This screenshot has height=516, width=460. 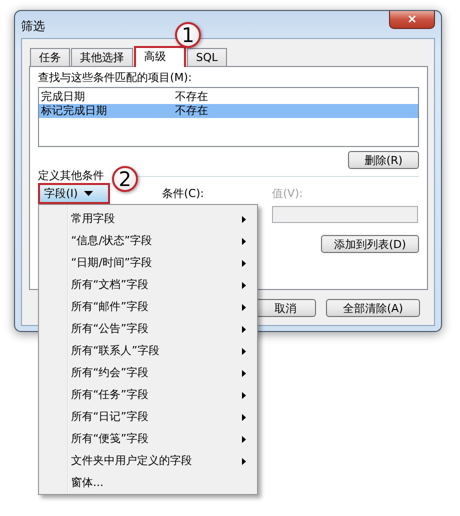 What do you see at coordinates (131, 461) in the screenshot?
I see `menu-item: 文件夹中用户定义的字段` at bounding box center [131, 461].